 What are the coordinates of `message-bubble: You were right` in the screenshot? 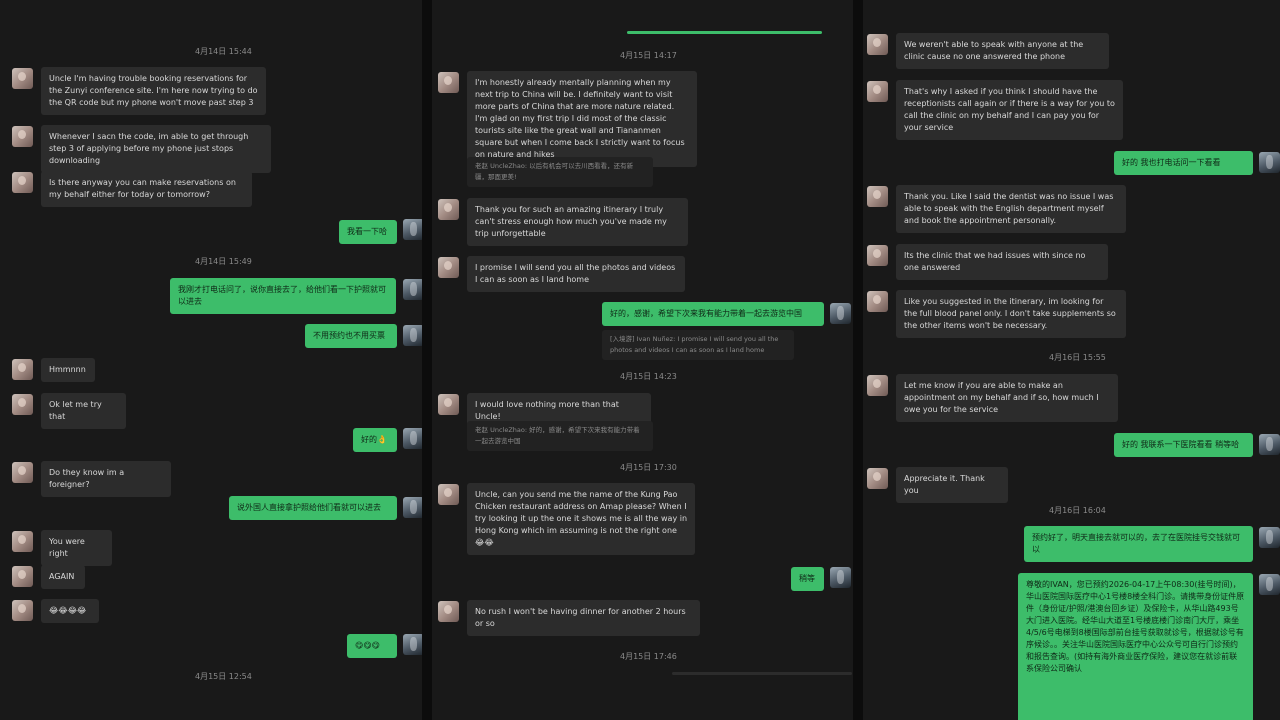 It's located at (76, 548).